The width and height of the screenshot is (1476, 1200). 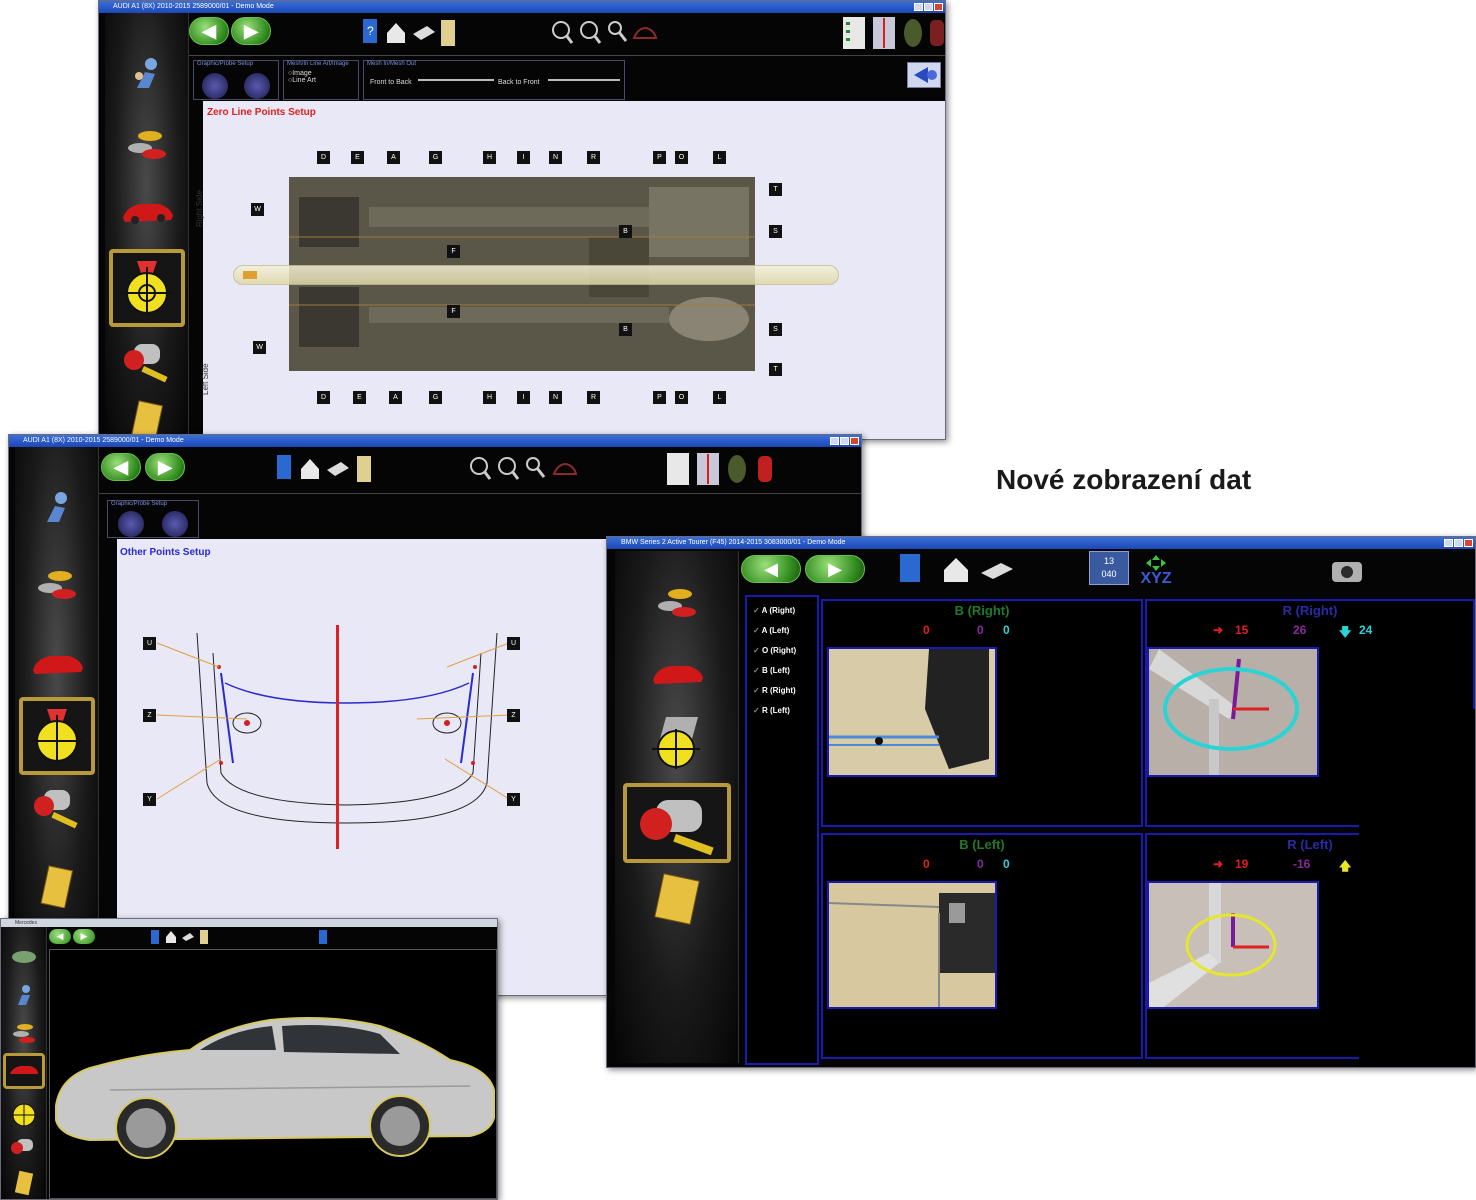 What do you see at coordinates (535, 469) in the screenshot?
I see `magnify-button` at bounding box center [535, 469].